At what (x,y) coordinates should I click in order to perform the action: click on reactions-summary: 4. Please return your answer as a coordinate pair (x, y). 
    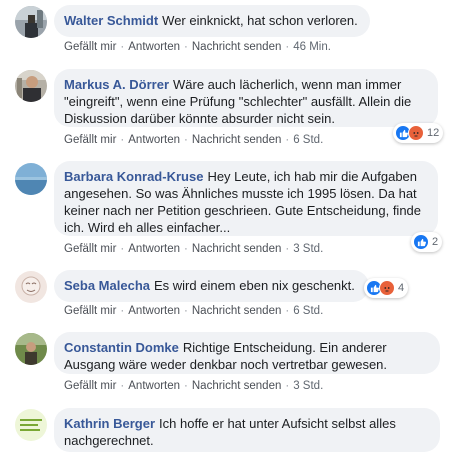
    Looking at the image, I should click on (386, 288).